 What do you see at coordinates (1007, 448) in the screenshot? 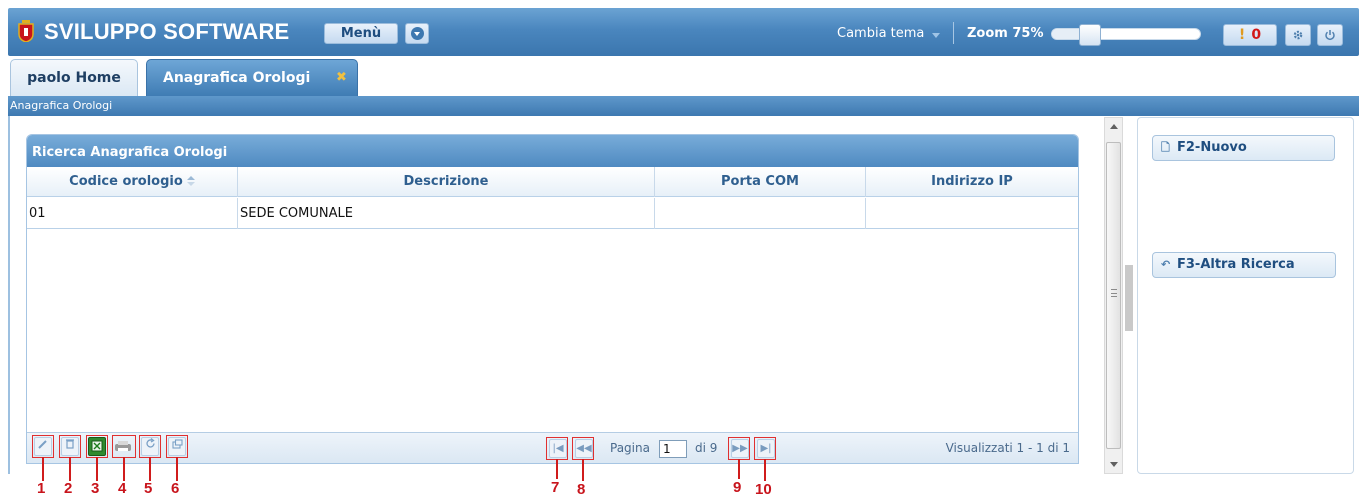
I see `records-info: Visualizzati 1 - 1 di 1` at bounding box center [1007, 448].